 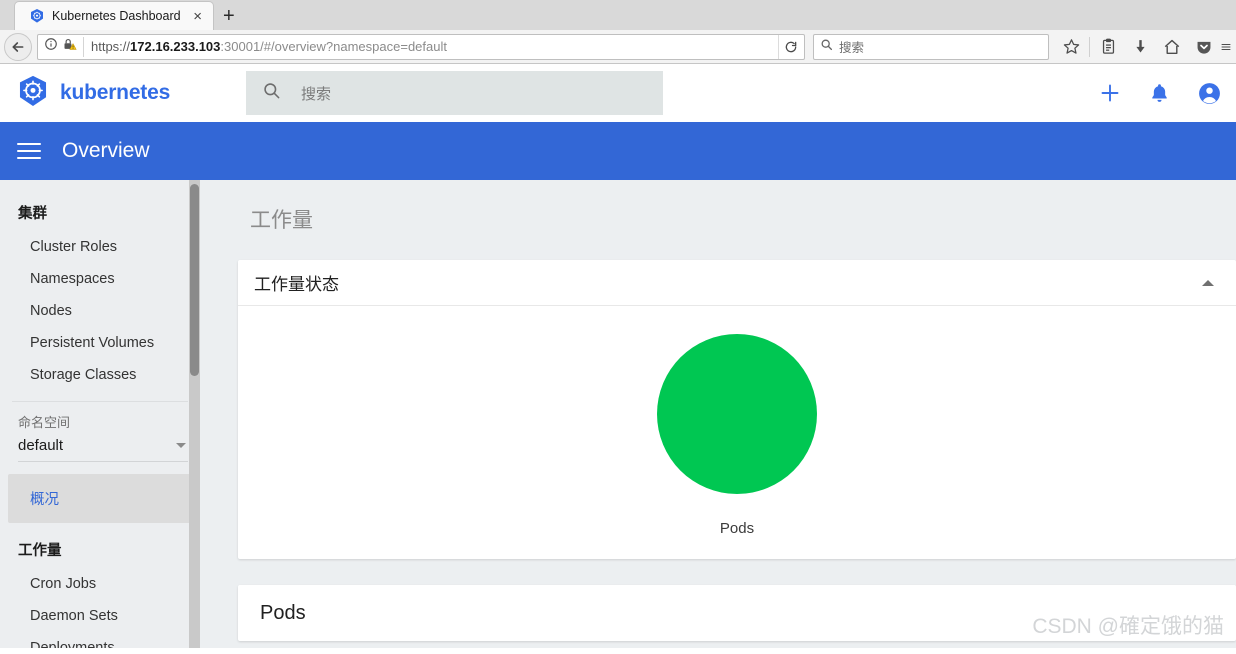 I want to click on site-identity-box, so click(x=64, y=46).